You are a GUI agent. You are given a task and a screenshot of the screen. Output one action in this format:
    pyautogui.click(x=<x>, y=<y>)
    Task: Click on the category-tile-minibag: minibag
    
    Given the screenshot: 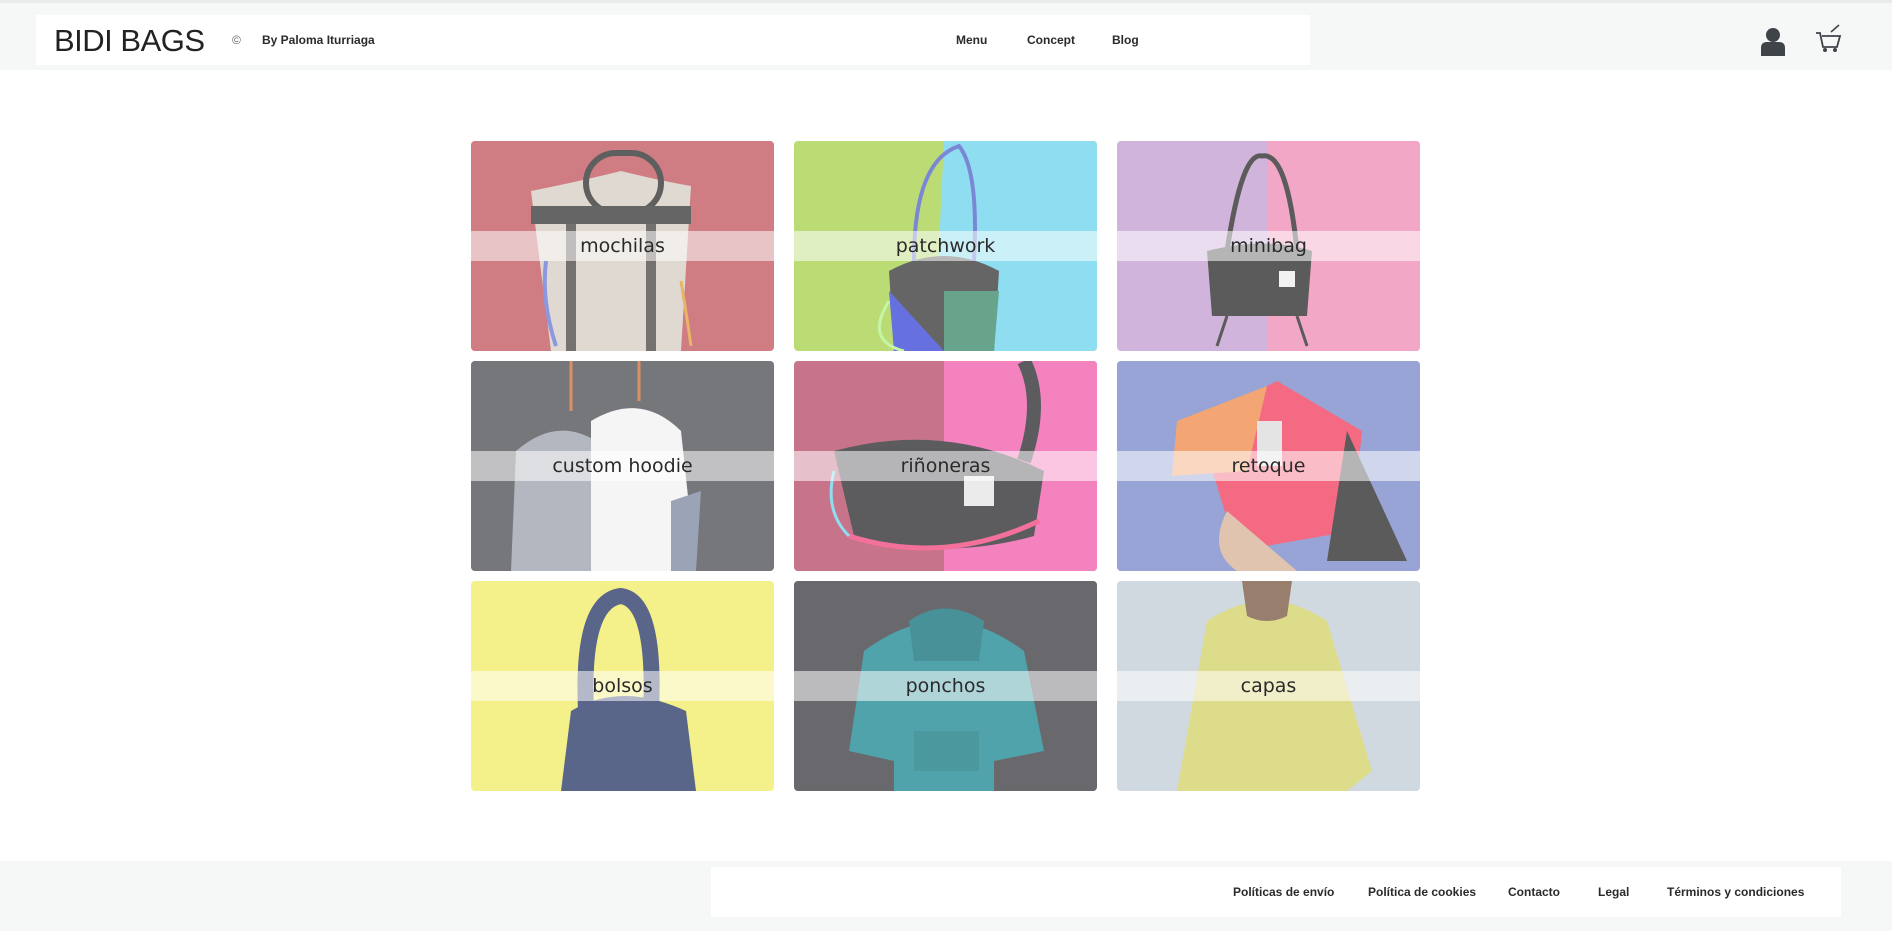 What is the action you would take?
    pyautogui.click(x=1268, y=246)
    